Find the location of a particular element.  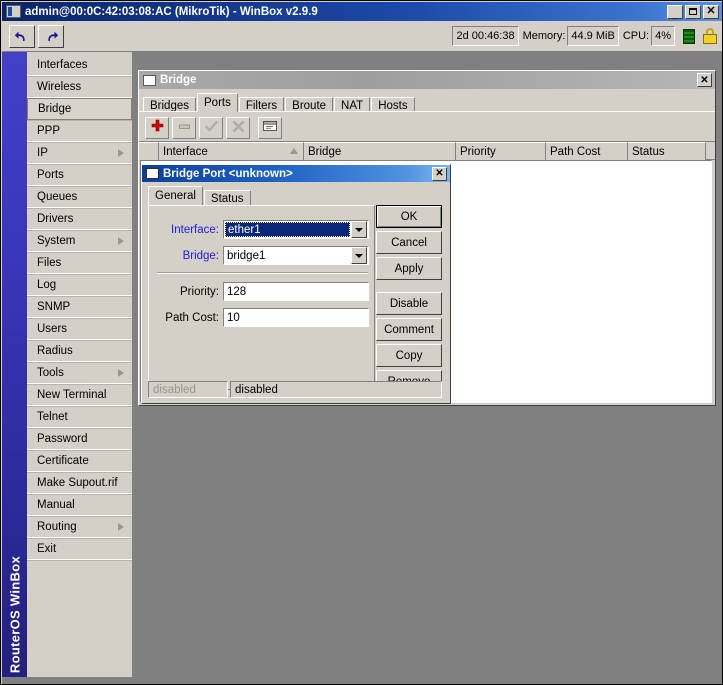

sidebar-item-label: SNMP is located at coordinates (54, 307).